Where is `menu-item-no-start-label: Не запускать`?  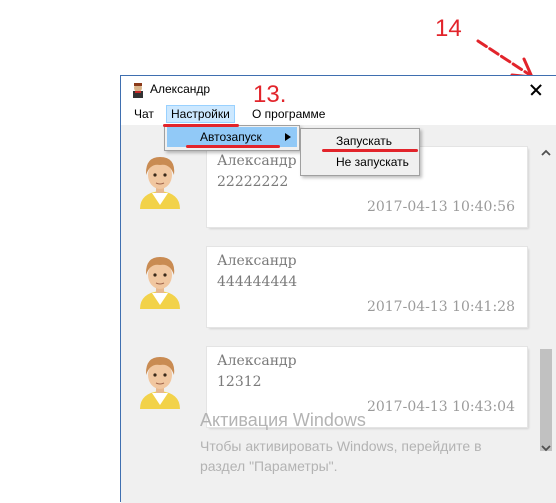 menu-item-no-start-label: Не запускать is located at coordinates (372, 162).